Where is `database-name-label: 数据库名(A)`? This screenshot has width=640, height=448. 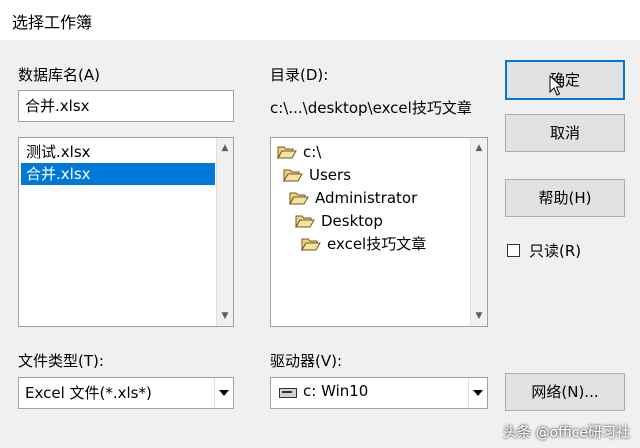 database-name-label: 数据库名(A) is located at coordinates (59, 75).